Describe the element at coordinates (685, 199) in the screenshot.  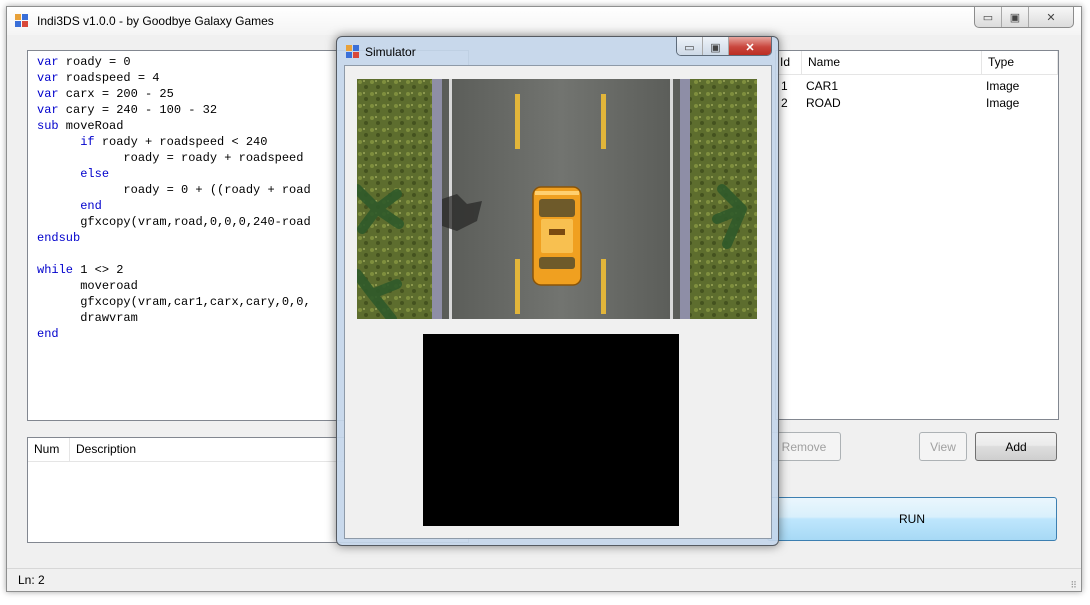
I see `right-curb` at that location.